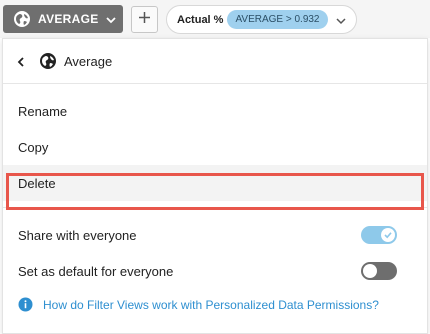 This screenshot has width=430, height=334. What do you see at coordinates (21, 61) in the screenshot?
I see `back-chevron-icon` at bounding box center [21, 61].